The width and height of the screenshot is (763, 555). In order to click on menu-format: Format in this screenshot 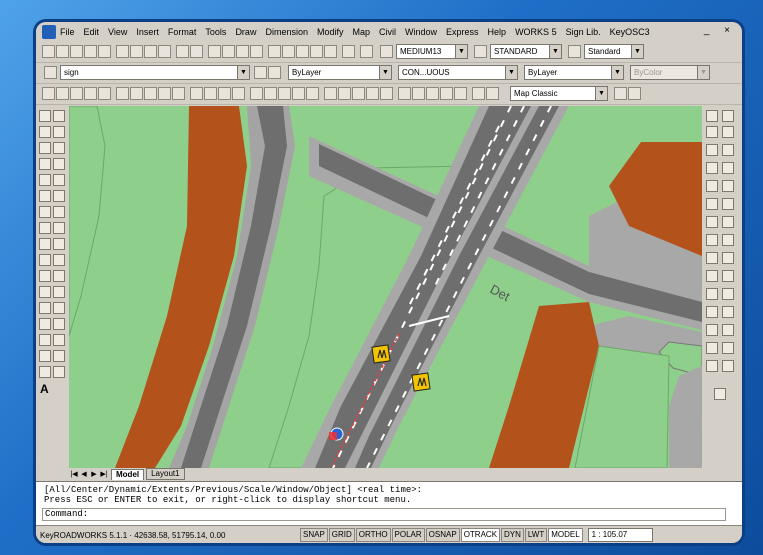, I will do `click(182, 32)`.